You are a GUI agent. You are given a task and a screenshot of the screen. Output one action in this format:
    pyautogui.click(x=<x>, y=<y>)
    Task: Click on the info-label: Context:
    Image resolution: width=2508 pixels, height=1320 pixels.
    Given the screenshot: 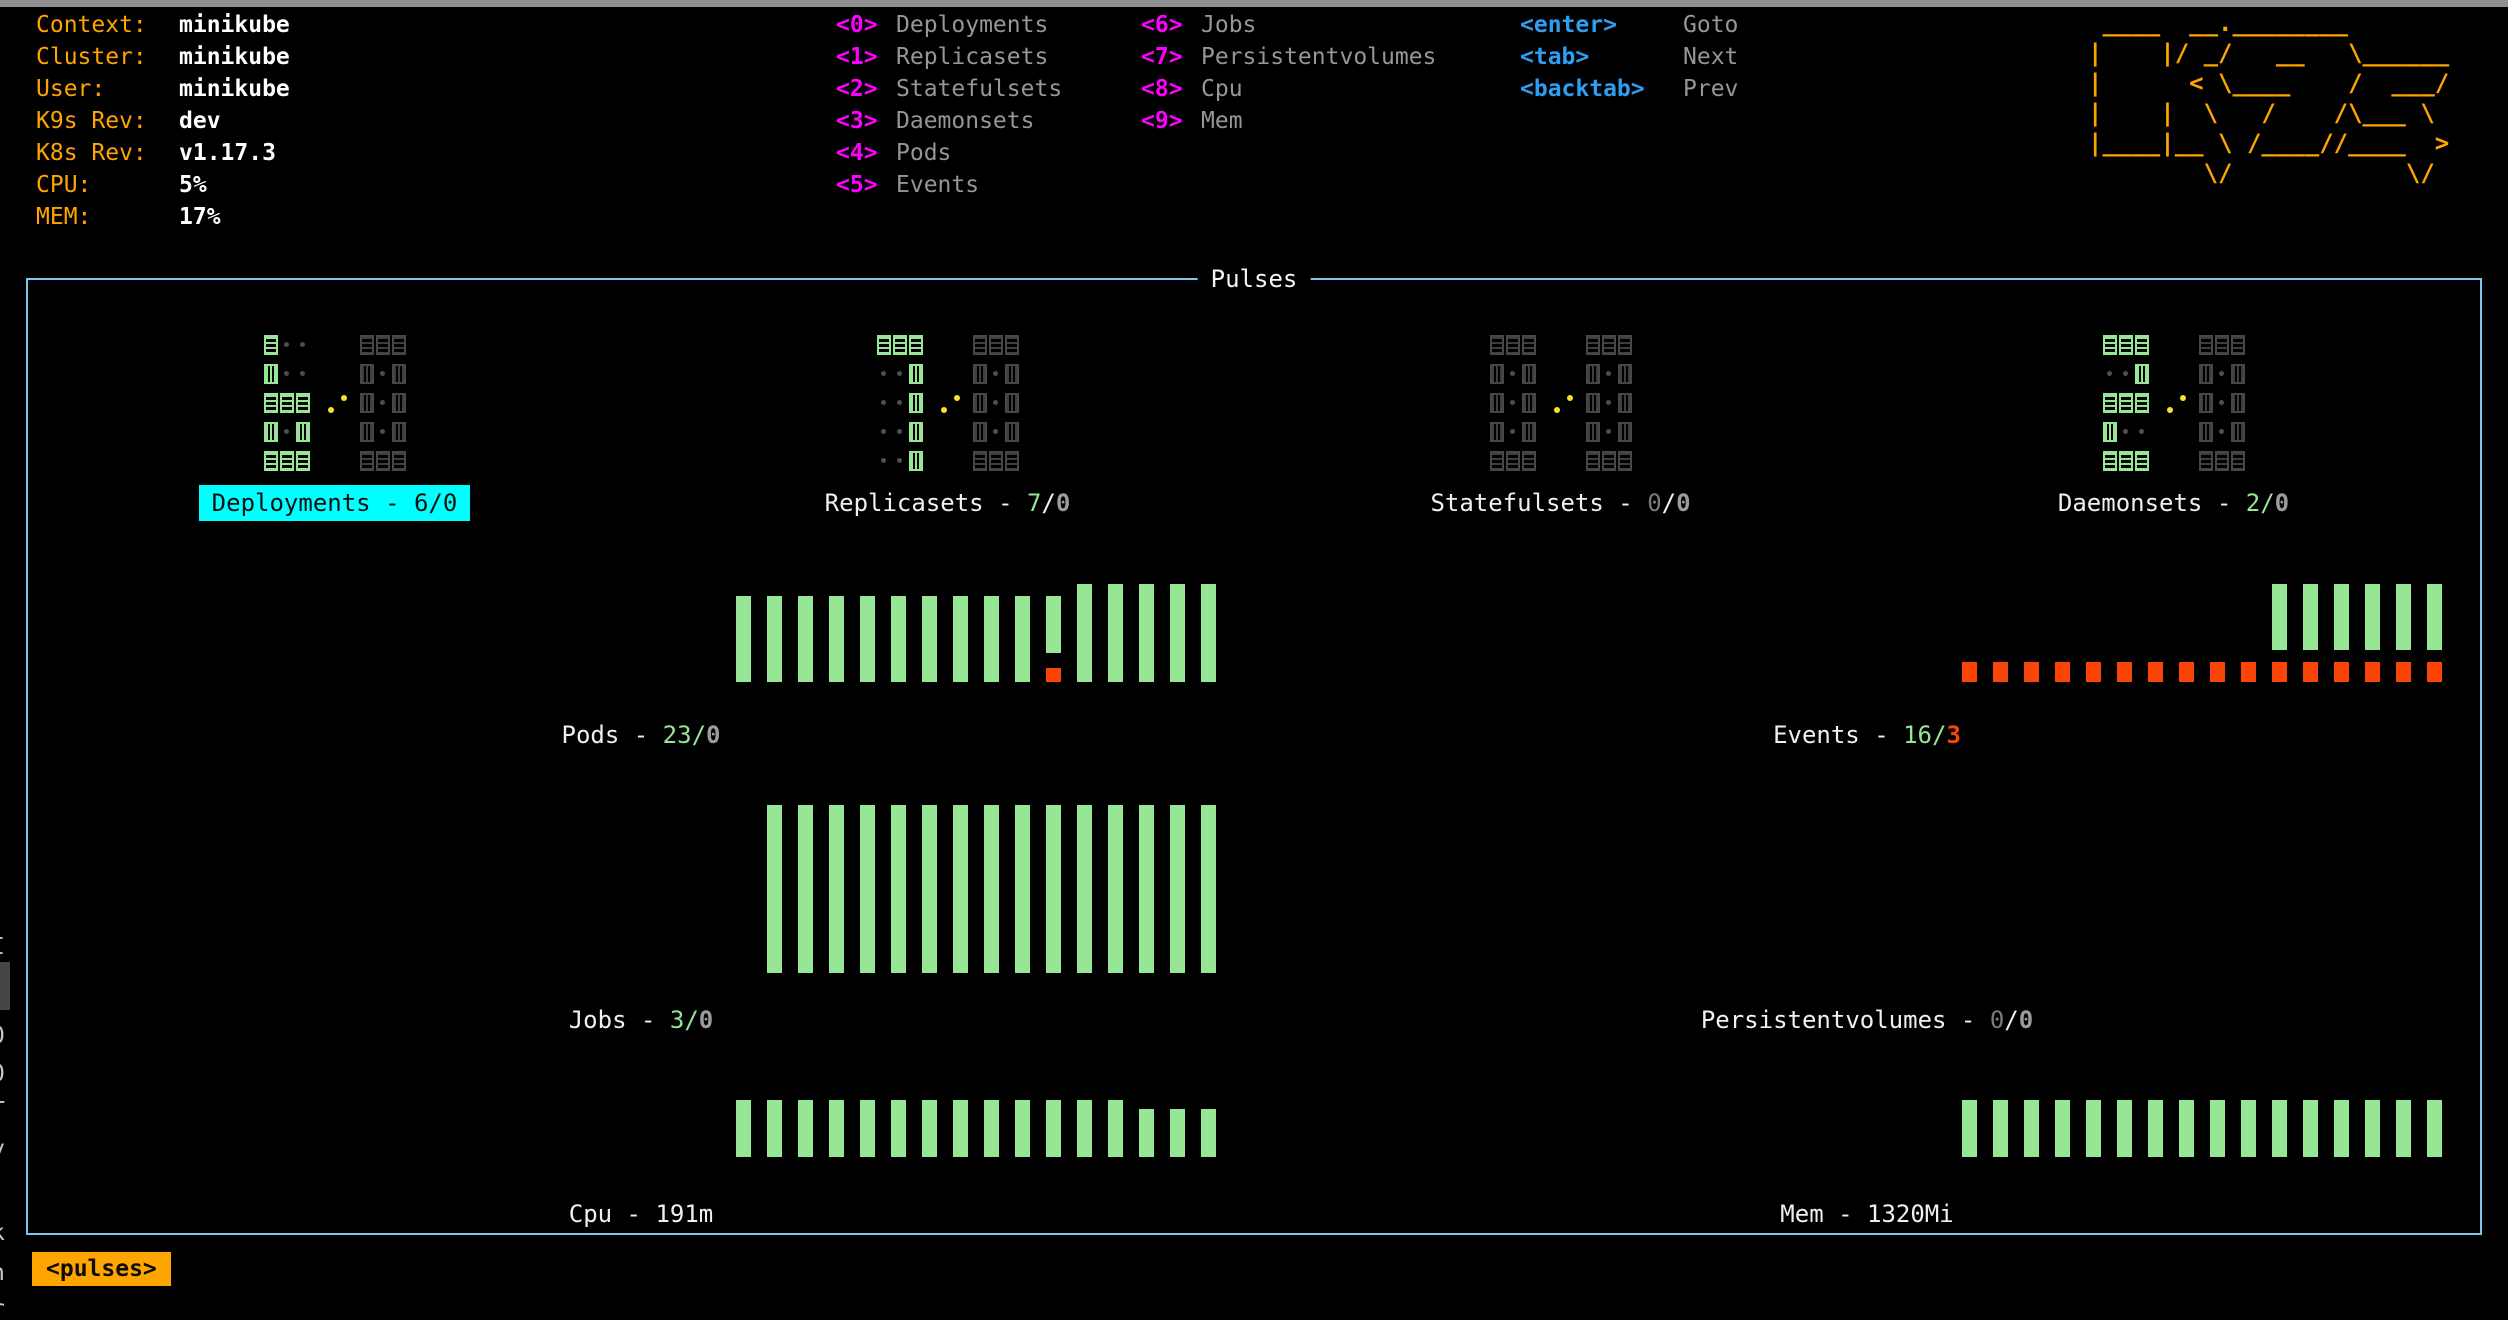 What is the action you would take?
    pyautogui.click(x=91, y=25)
    